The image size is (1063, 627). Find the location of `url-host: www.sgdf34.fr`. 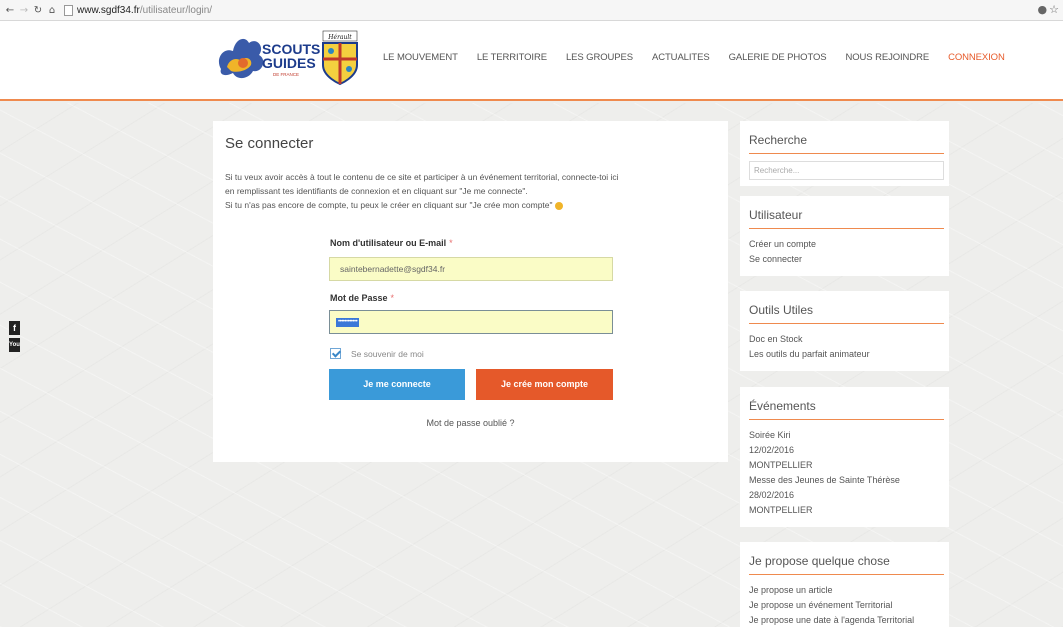

url-host: www.sgdf34.fr is located at coordinates (108, 10).